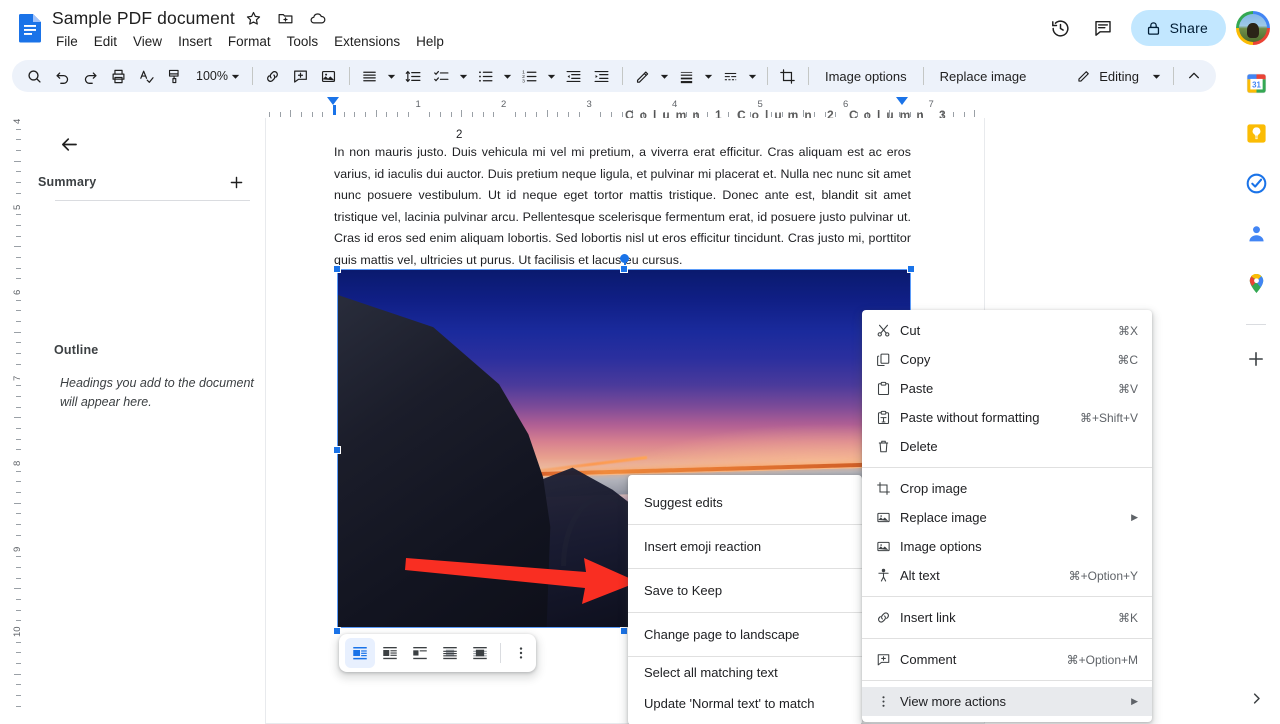 This screenshot has height=724, width=1280. I want to click on rail-divider, so click(1256, 324).